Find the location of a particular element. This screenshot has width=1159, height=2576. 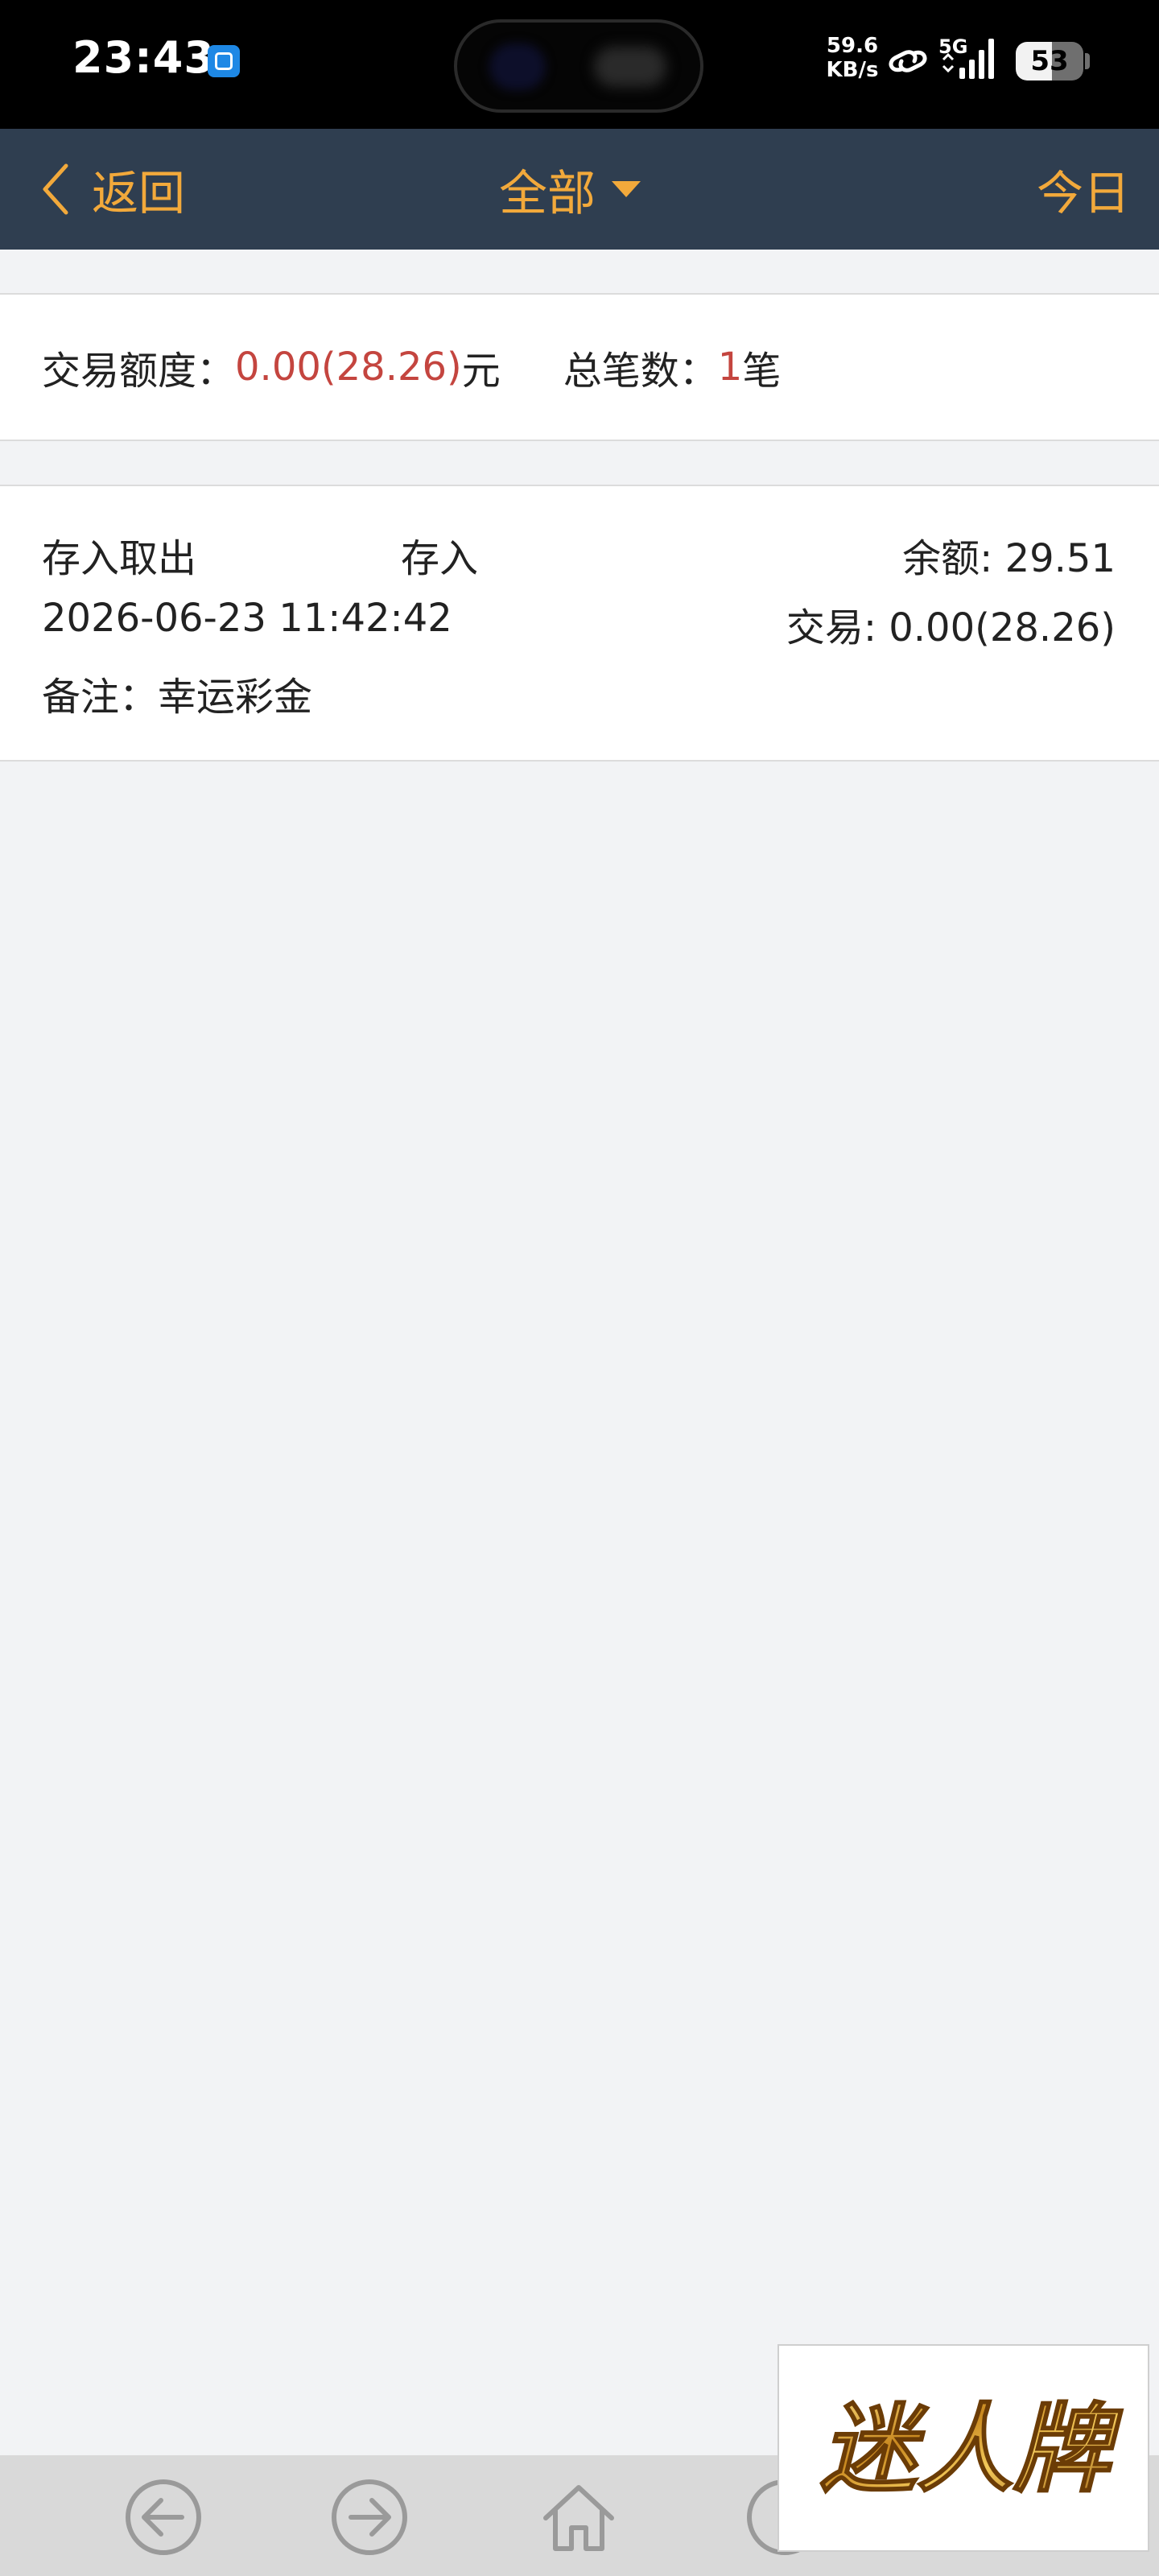

signal-indicator: 5G is located at coordinates (969, 58).